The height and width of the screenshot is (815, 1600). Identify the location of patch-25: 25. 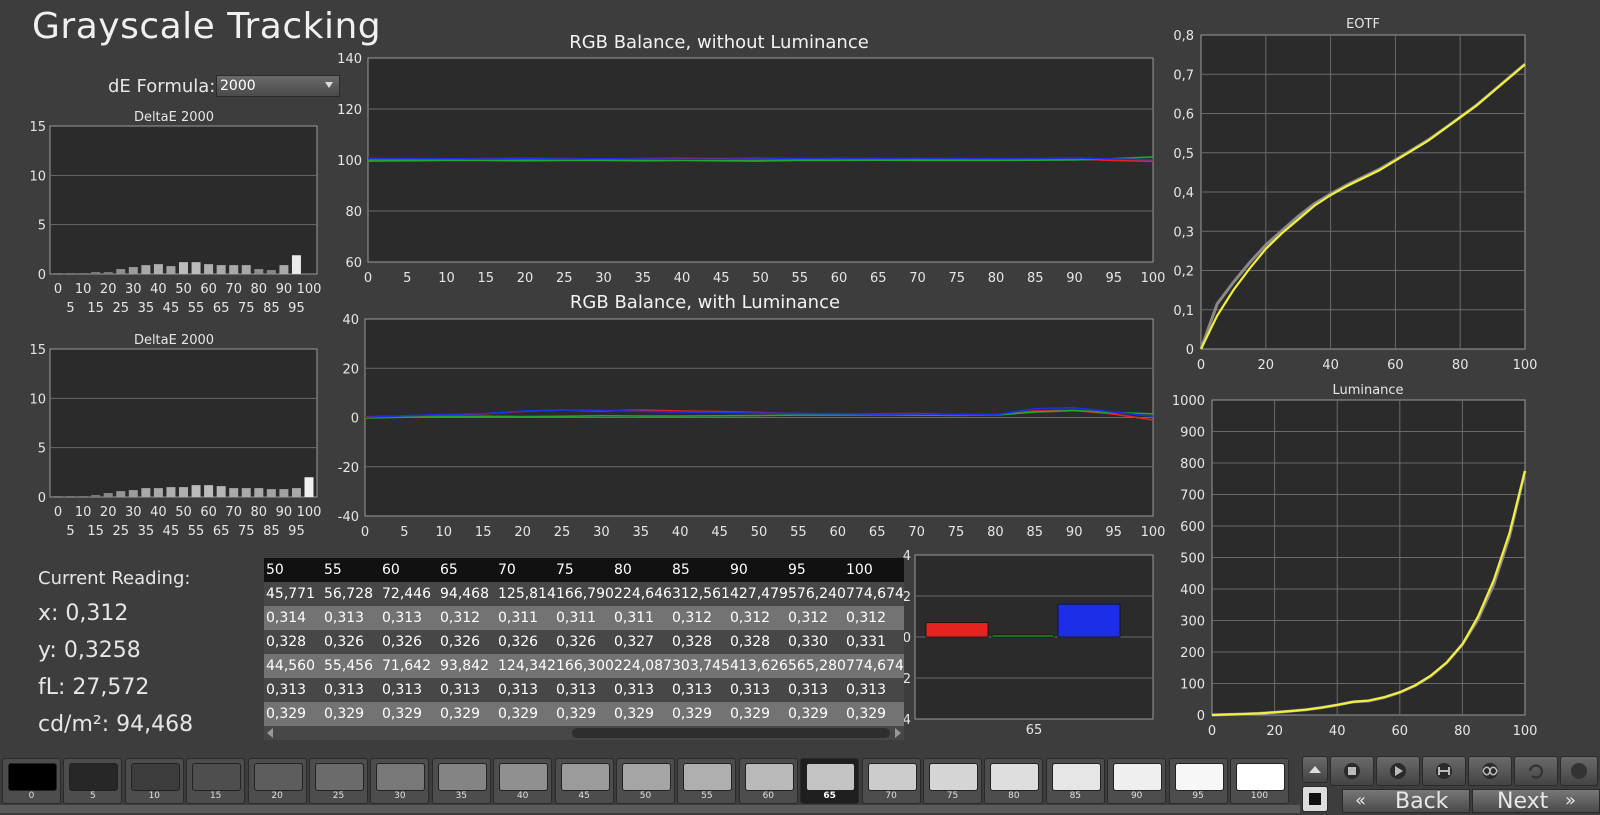
(338, 781).